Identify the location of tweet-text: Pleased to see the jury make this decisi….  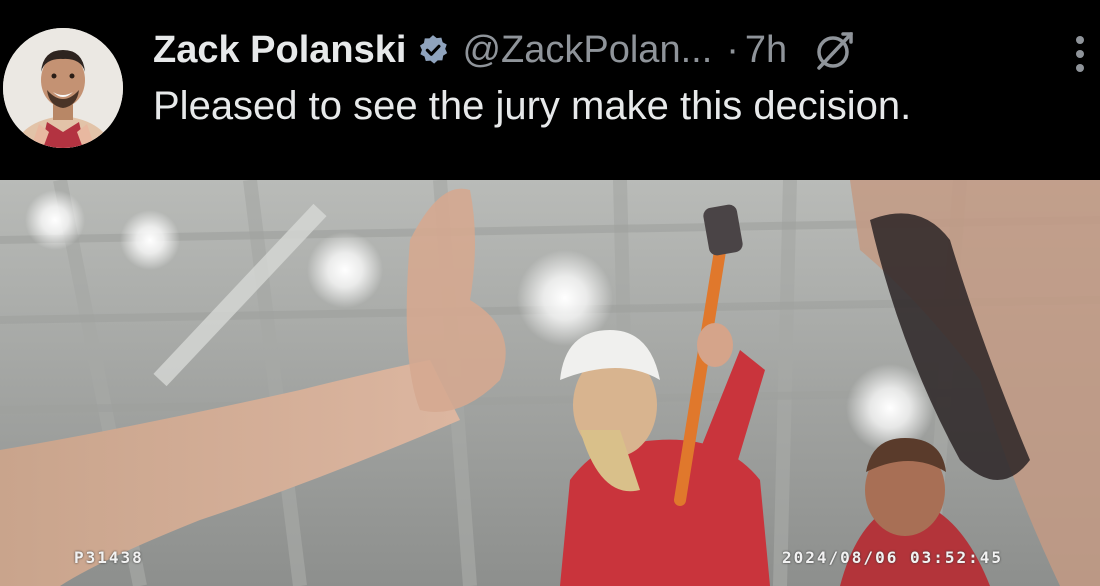
(532, 106).